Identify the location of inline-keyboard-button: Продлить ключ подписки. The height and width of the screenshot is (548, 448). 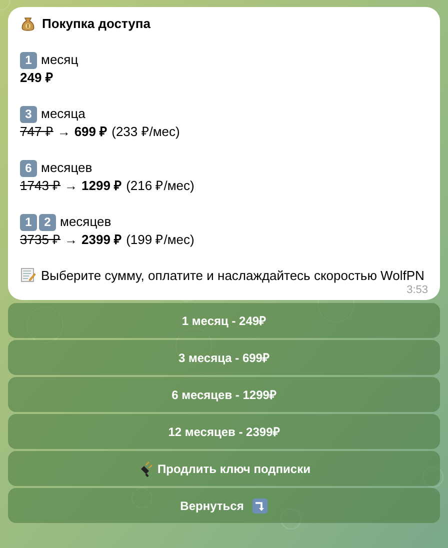
(224, 468).